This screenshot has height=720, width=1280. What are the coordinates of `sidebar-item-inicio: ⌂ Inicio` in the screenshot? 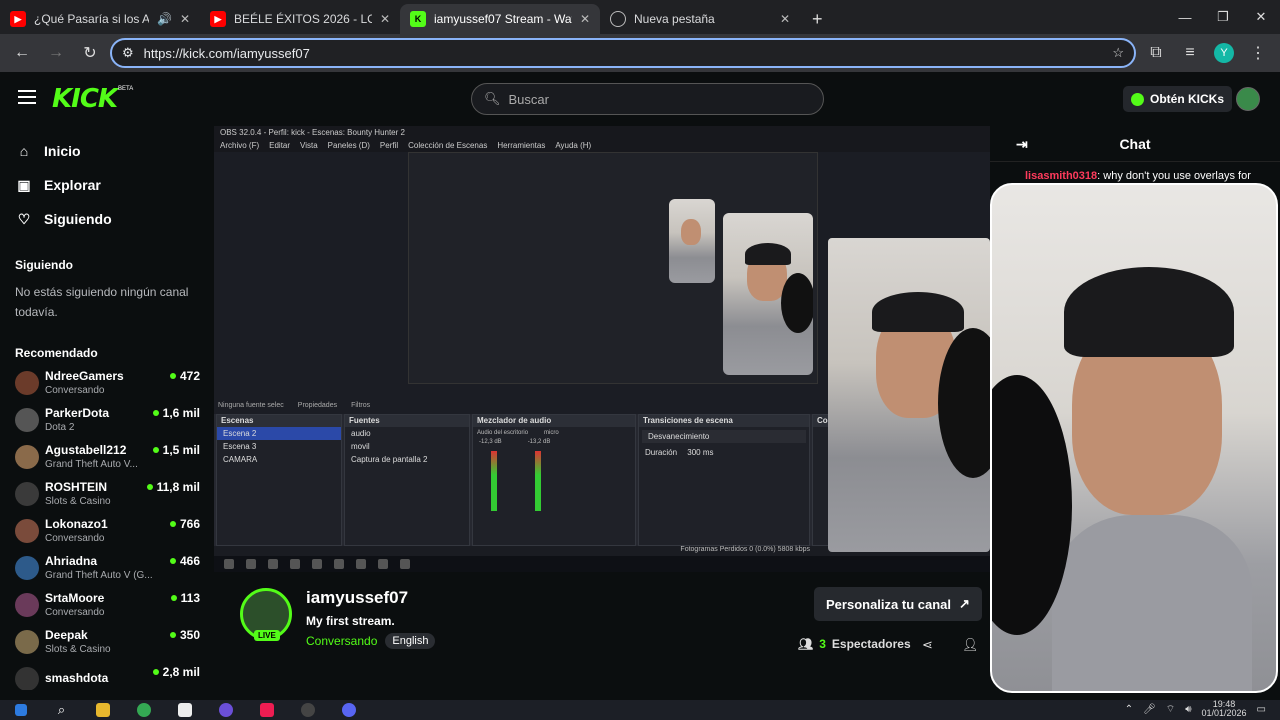 It's located at (107, 151).